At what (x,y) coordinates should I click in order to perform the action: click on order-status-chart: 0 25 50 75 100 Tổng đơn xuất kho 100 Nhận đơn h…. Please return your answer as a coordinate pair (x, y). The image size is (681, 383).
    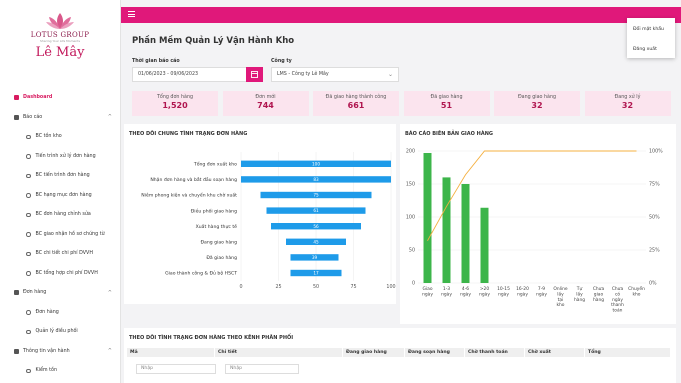
    Looking at the image, I should click on (268, 221).